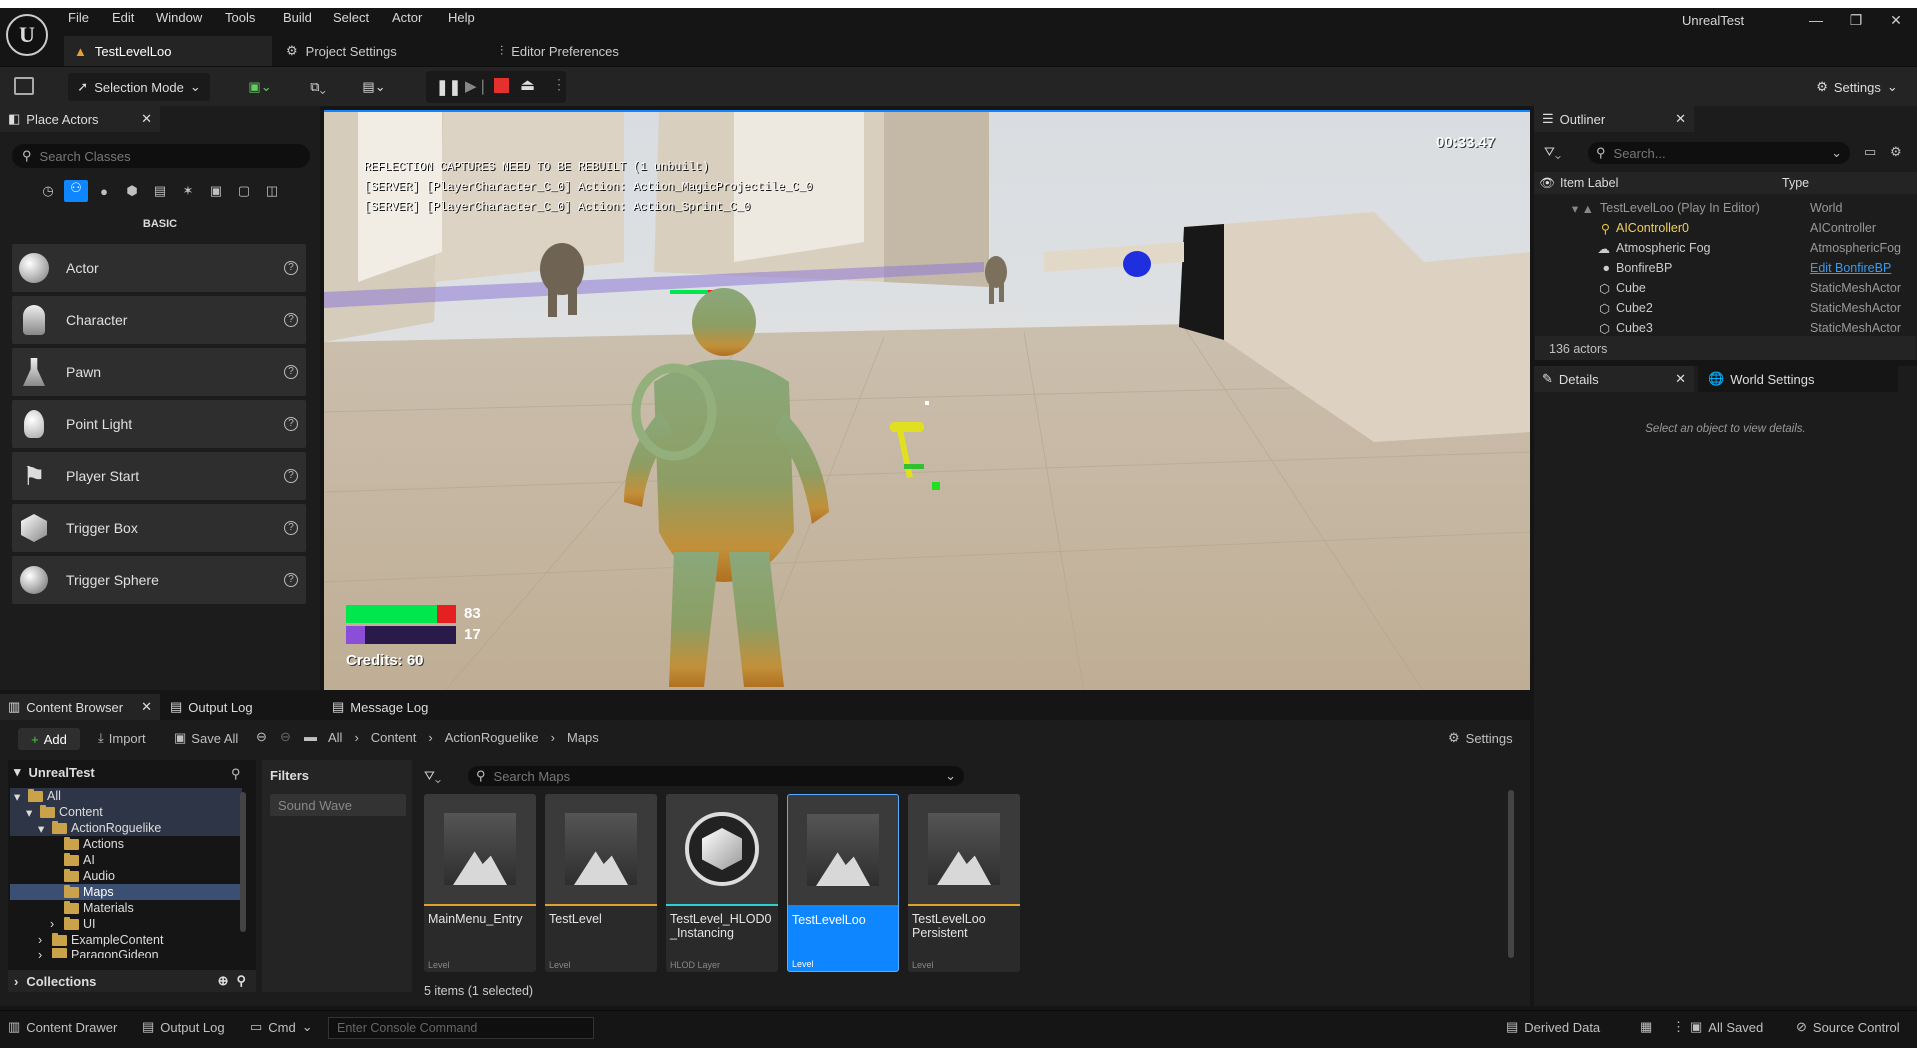  Describe the element at coordinates (318, 87) in the screenshot. I see `blueprint-button: ⧉⌄` at that location.